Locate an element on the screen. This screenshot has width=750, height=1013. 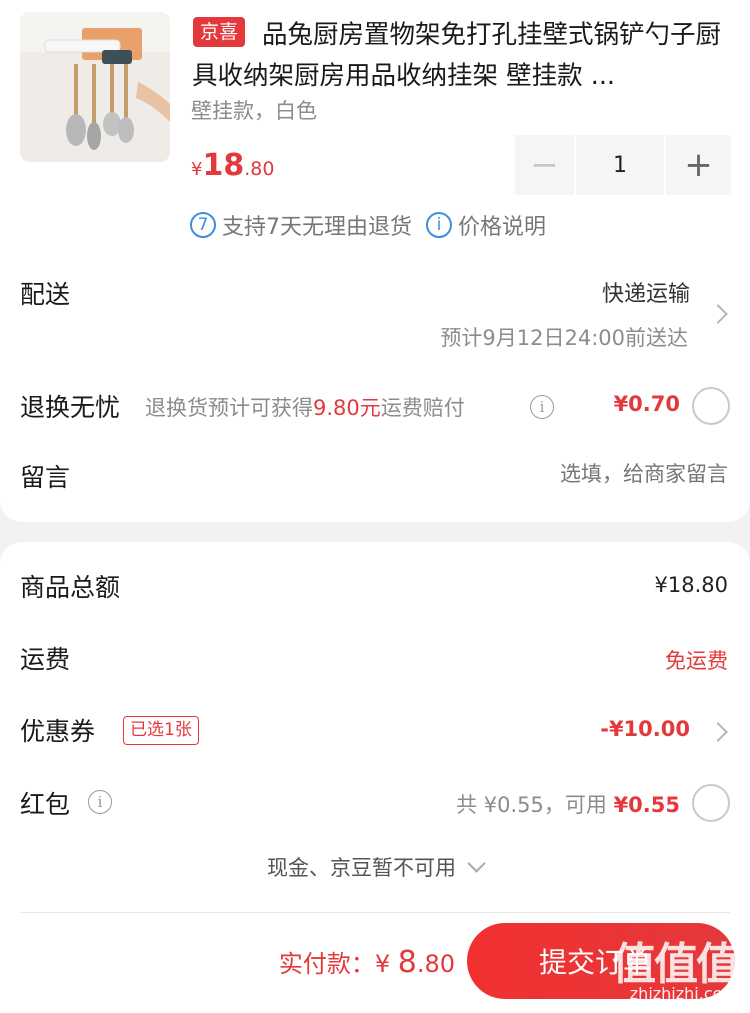
quantity-minus-button: − is located at coordinates (544, 165).